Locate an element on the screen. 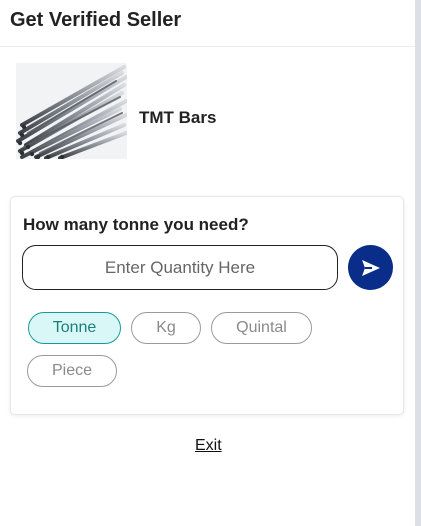 Image resolution: width=421 pixels, height=526 pixels. product-image is located at coordinates (71, 111).